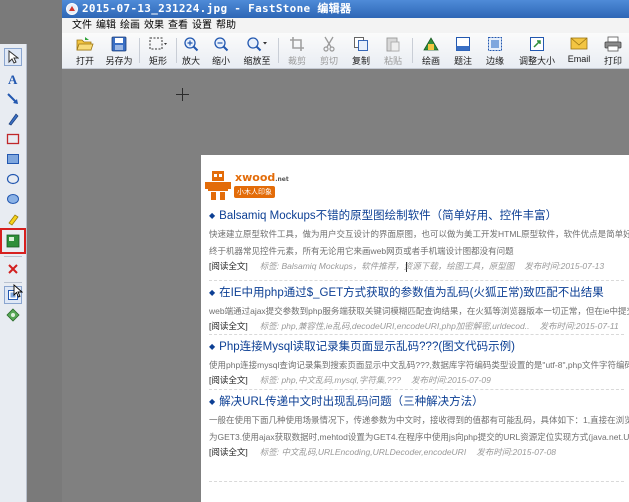 This screenshot has width=629, height=502. I want to click on article-title: ◆ 在IE中用php通过$_GET方式获取的参数值为乱码(火狐正常)致匹配不出结果, so click(419, 293).